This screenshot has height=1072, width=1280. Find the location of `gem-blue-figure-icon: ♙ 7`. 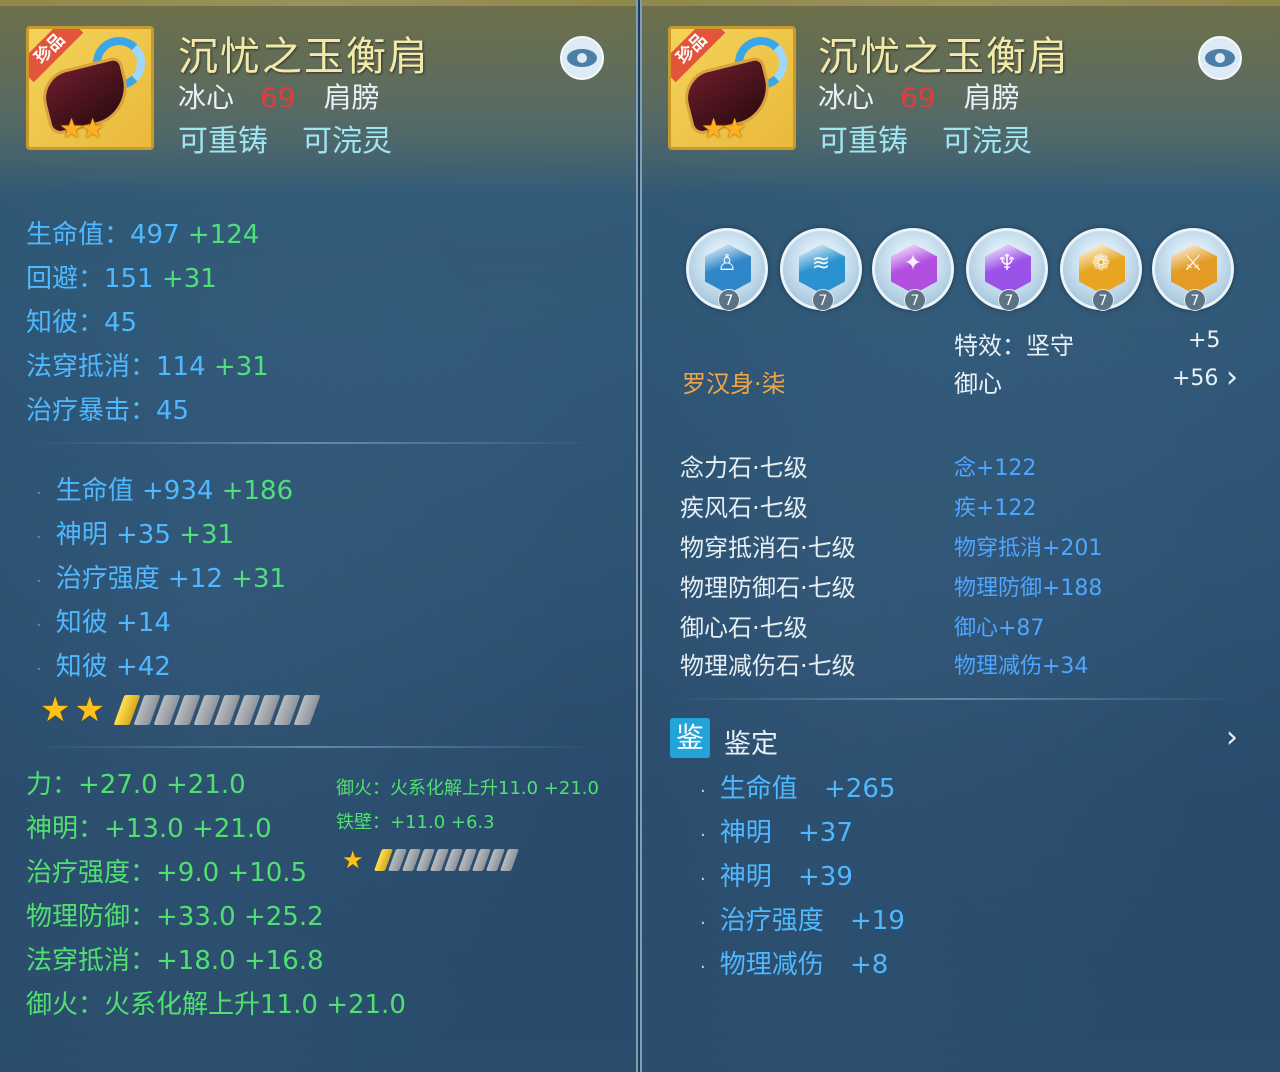

gem-blue-figure-icon: ♙ 7 is located at coordinates (727, 269).